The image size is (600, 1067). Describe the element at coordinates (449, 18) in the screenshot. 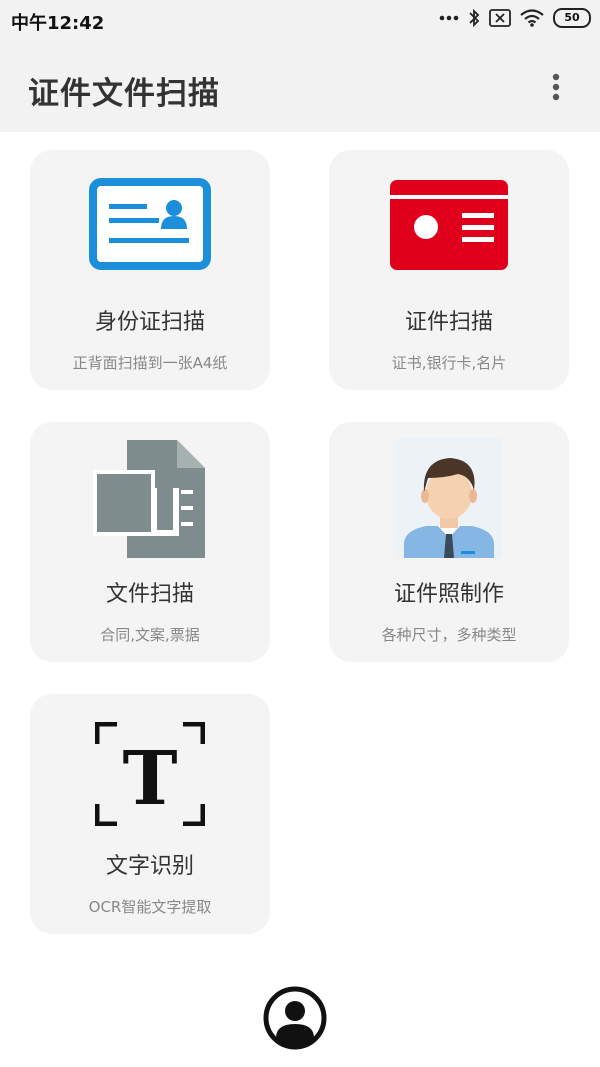

I see `more-notifications-icon` at that location.